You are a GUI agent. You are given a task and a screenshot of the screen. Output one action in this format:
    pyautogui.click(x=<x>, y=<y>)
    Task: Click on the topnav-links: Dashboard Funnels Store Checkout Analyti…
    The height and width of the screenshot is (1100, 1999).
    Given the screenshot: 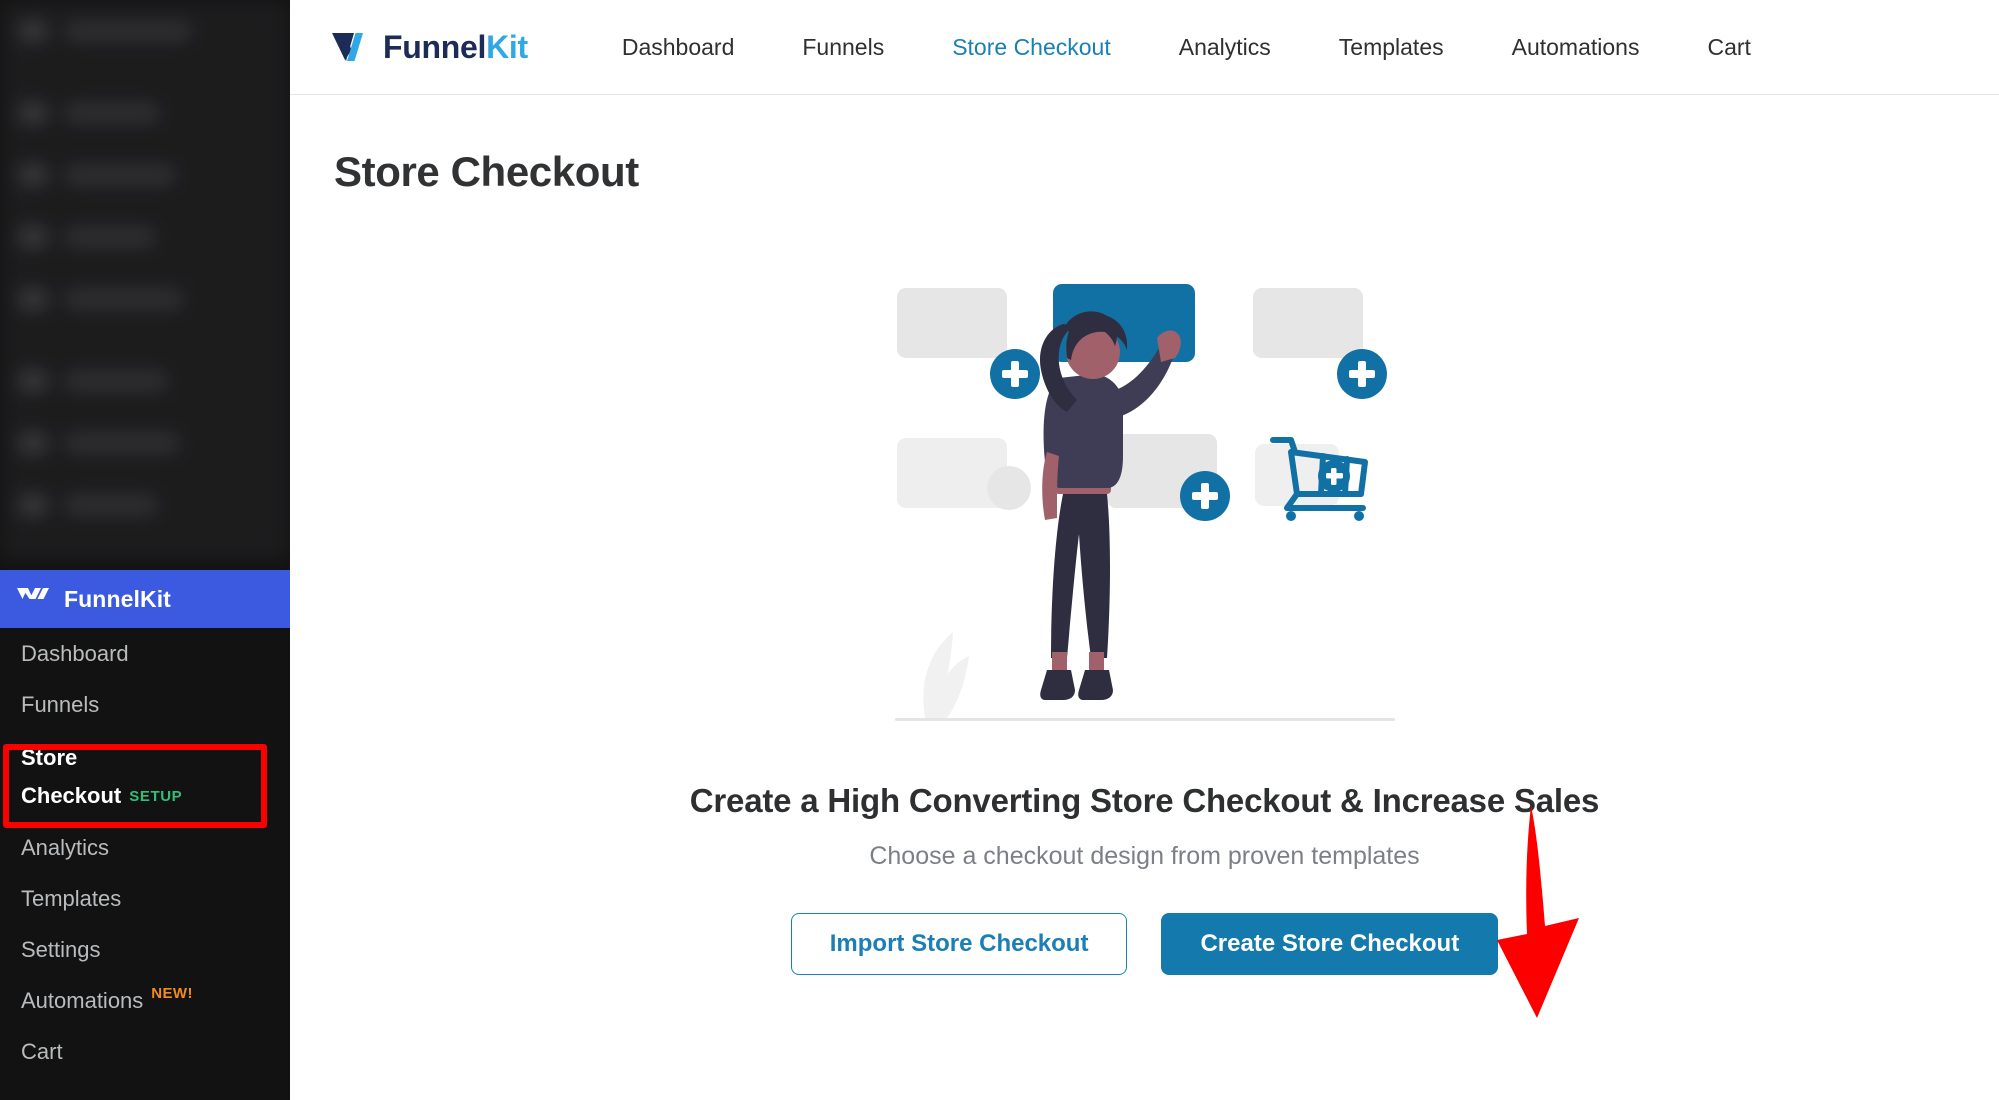 What is the action you would take?
    pyautogui.click(x=1186, y=47)
    